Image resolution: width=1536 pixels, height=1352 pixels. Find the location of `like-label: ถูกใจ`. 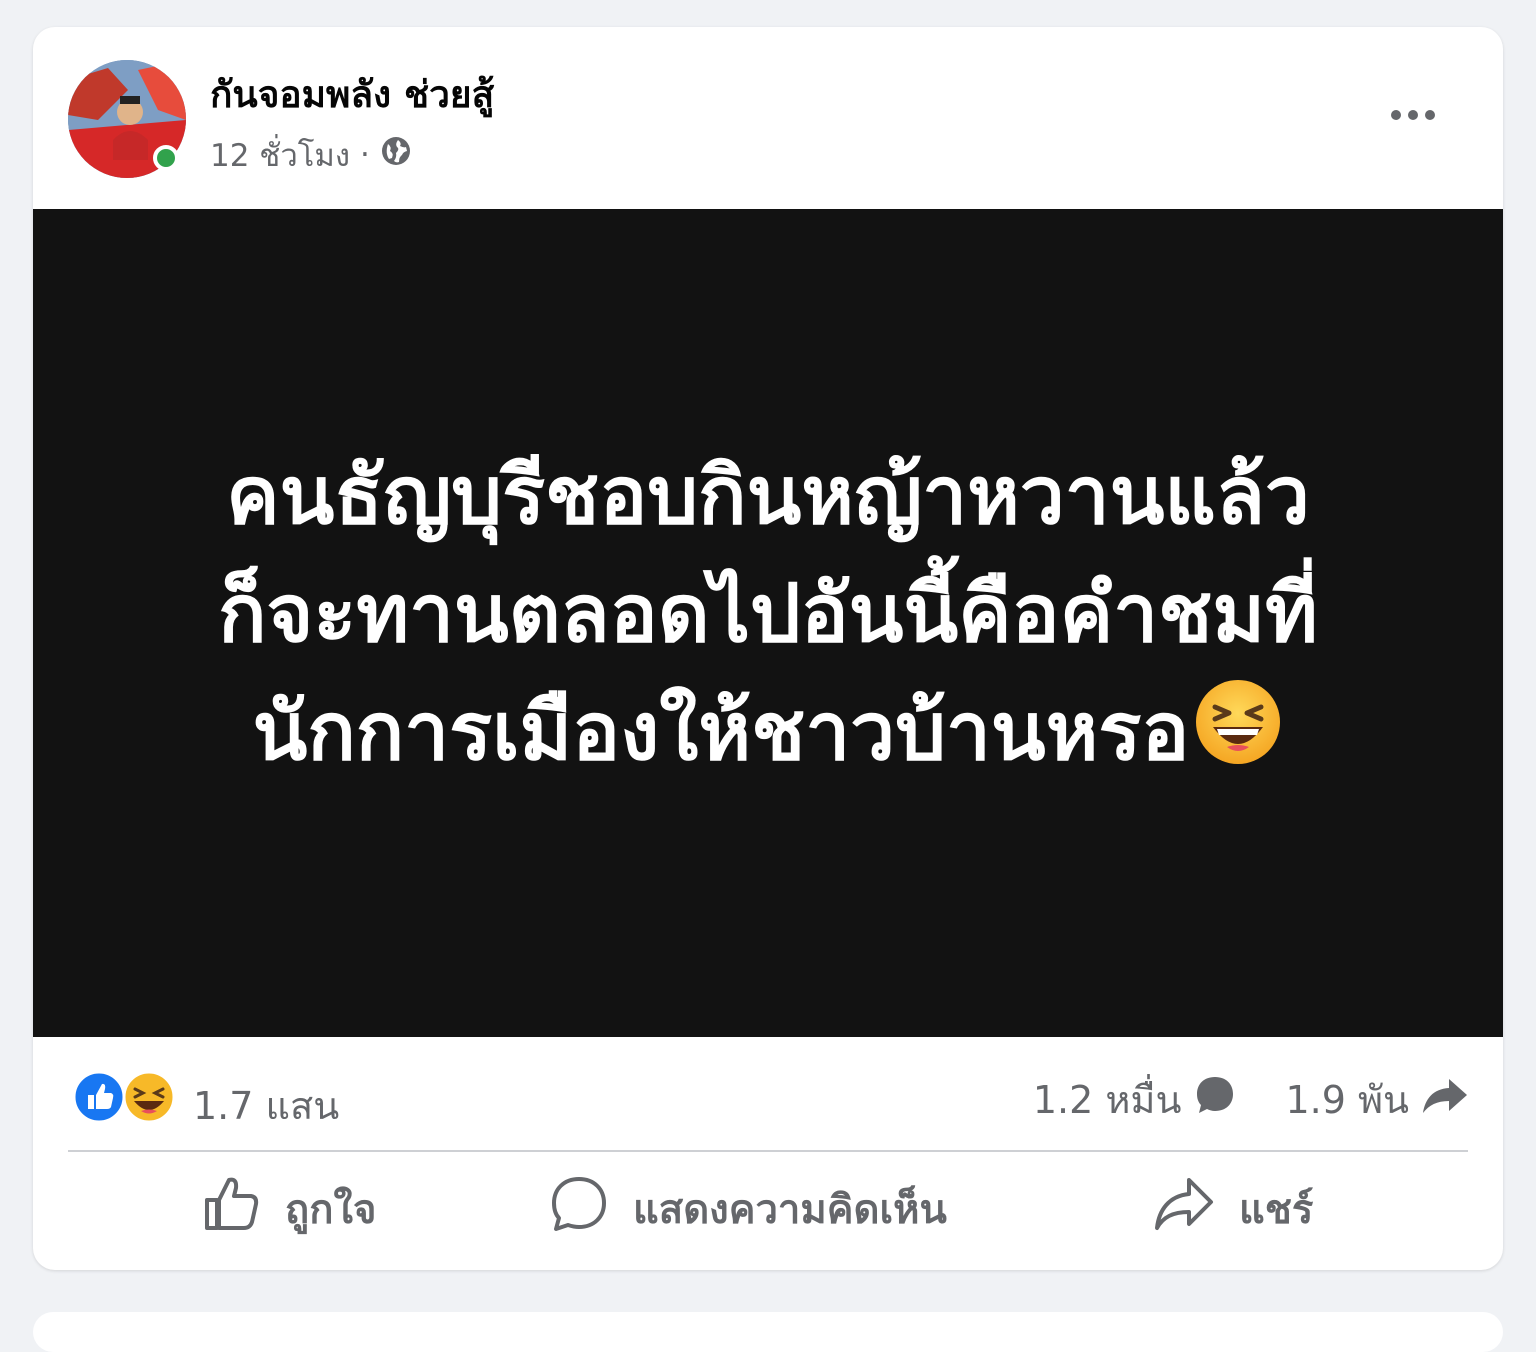

like-label: ถูกใจ is located at coordinates (331, 1210).